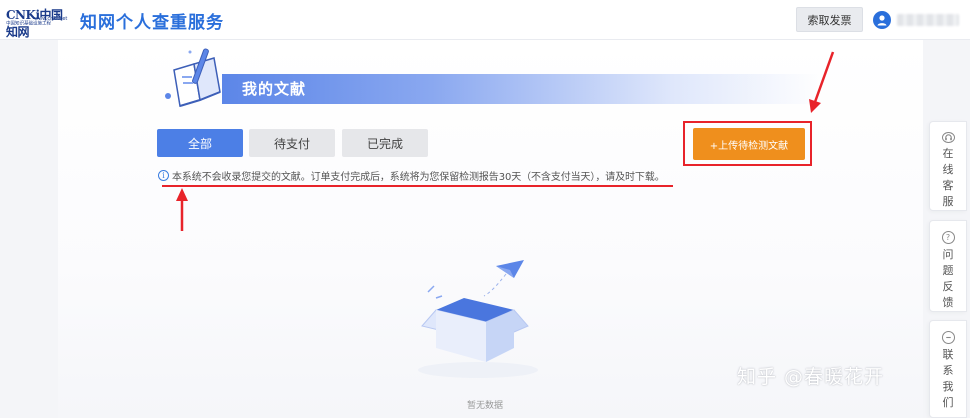 This screenshot has width=970, height=418. What do you see at coordinates (478, 319) in the screenshot?
I see `empty-box-icon` at bounding box center [478, 319].